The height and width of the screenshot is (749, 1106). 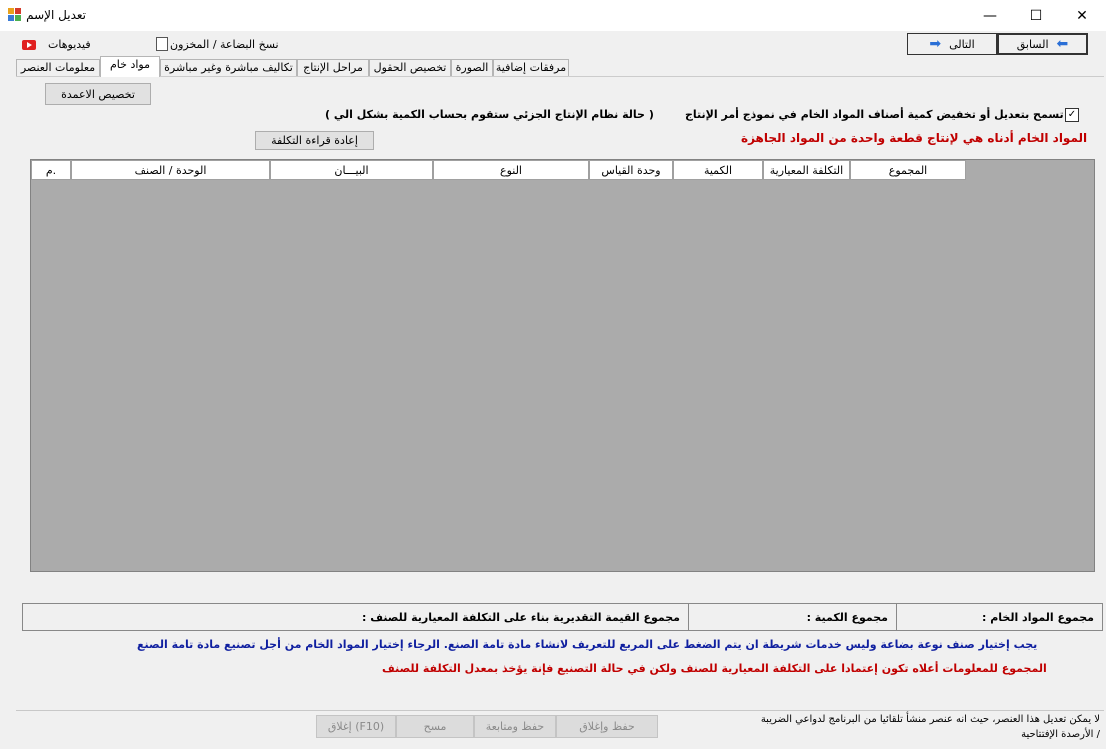 What do you see at coordinates (162, 44) in the screenshot?
I see `copy-document-icon` at bounding box center [162, 44].